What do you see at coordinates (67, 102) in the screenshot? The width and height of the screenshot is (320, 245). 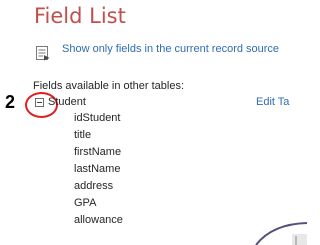 I see `table-name-student: Student` at bounding box center [67, 102].